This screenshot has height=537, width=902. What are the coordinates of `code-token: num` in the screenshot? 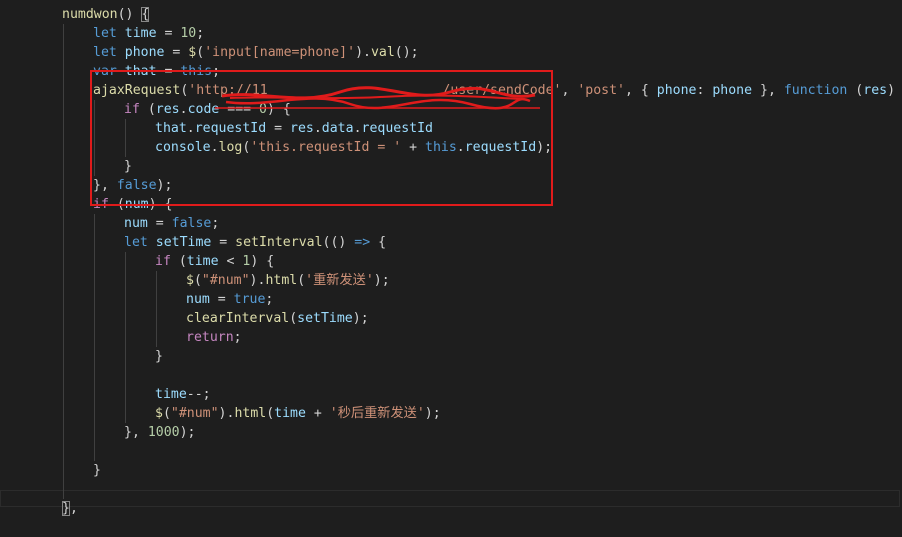 It's located at (136, 223).